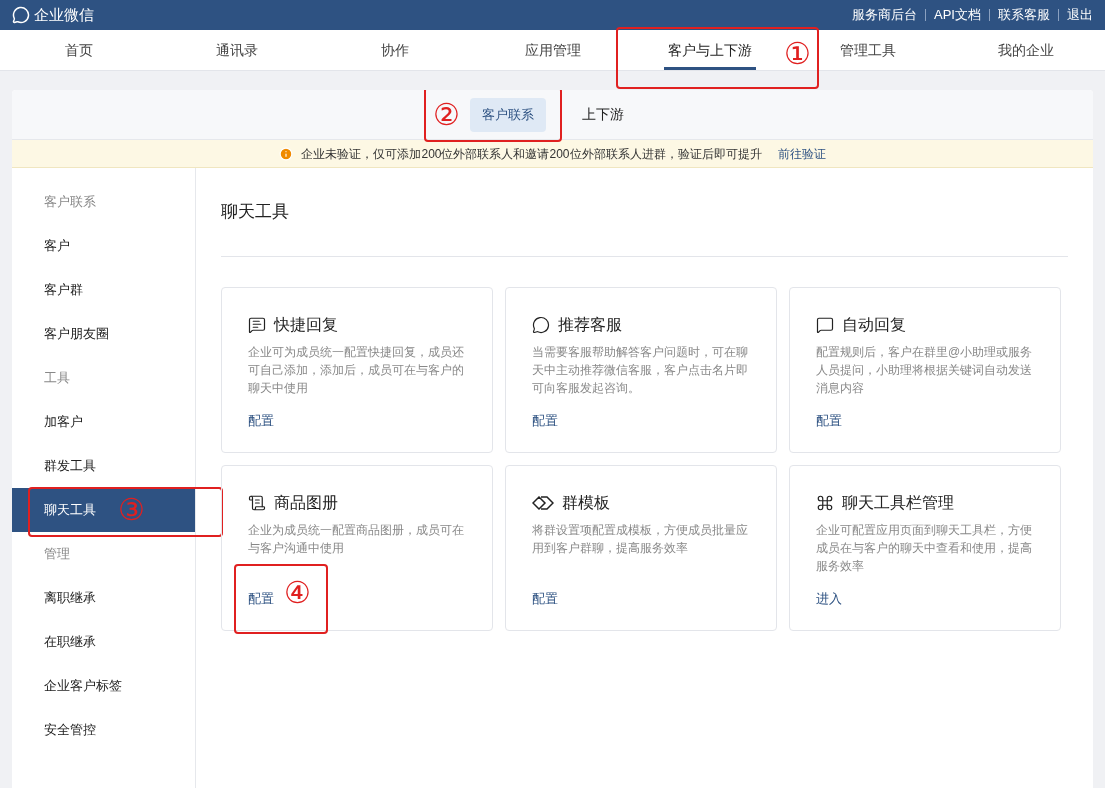 This screenshot has width=1105, height=788. I want to click on nav-tab: 通讯录, so click(236, 50).